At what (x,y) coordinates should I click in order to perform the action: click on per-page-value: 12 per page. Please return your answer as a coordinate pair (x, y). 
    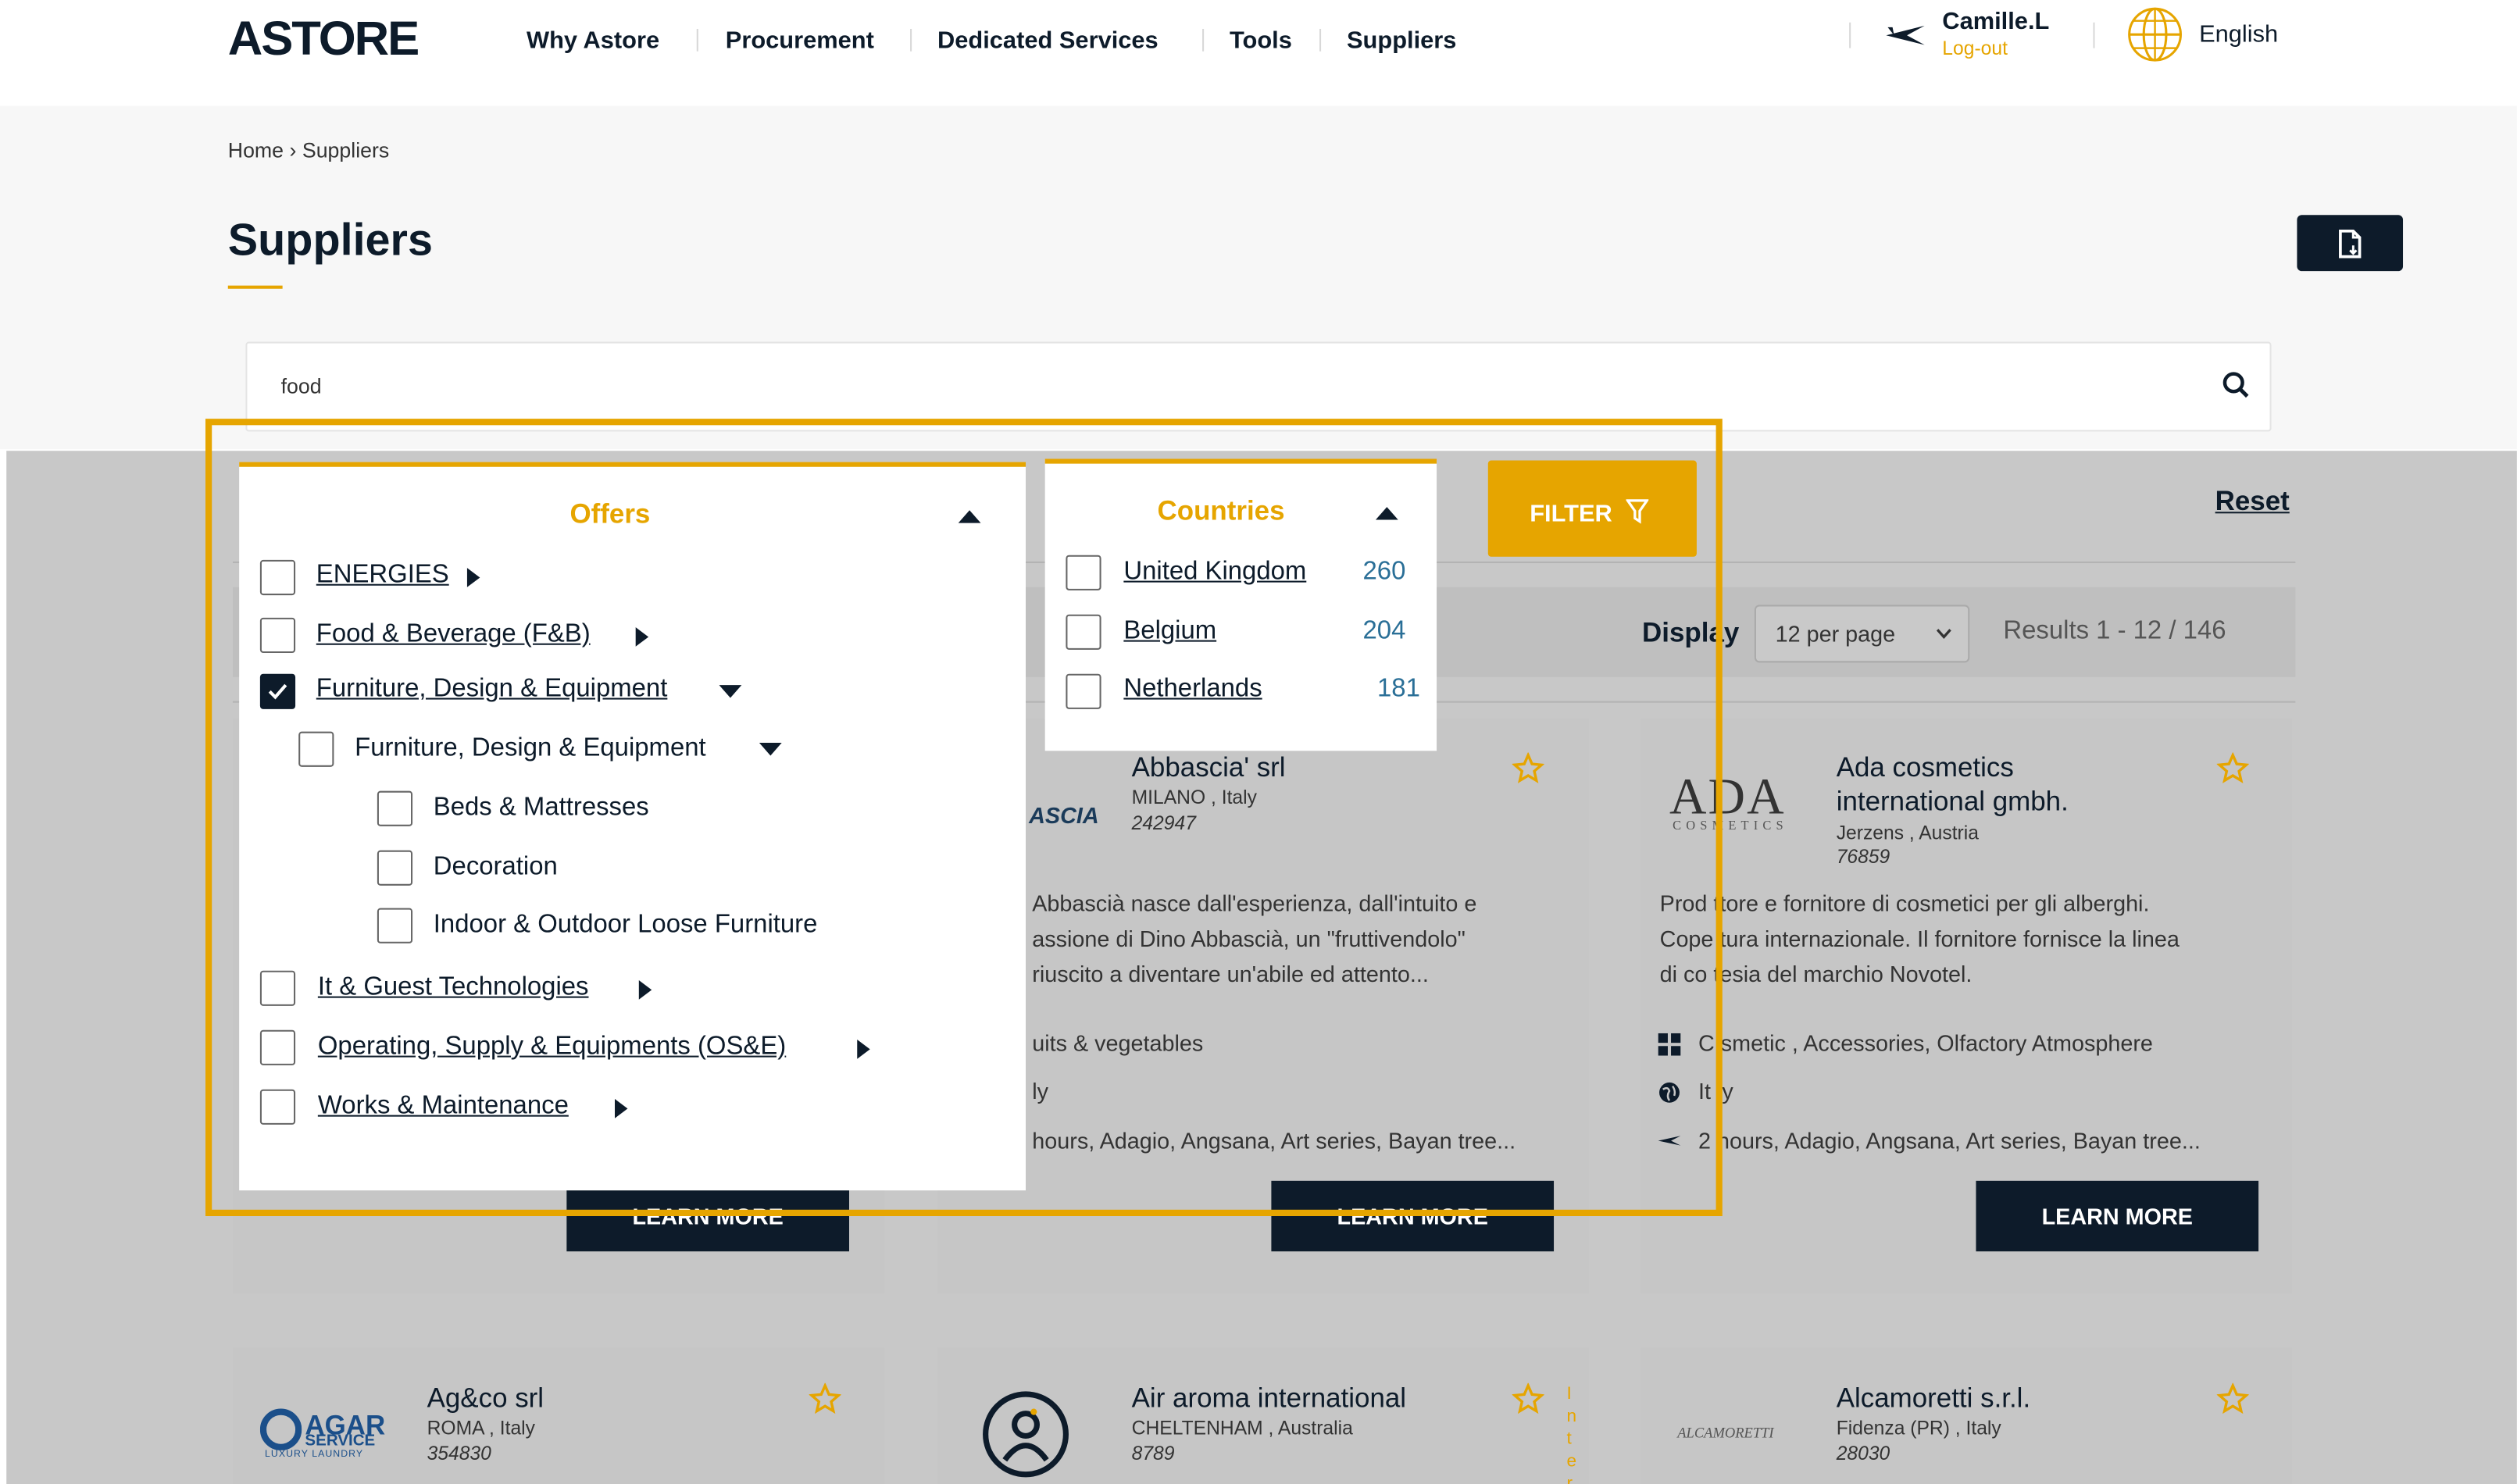
    Looking at the image, I should click on (1835, 633).